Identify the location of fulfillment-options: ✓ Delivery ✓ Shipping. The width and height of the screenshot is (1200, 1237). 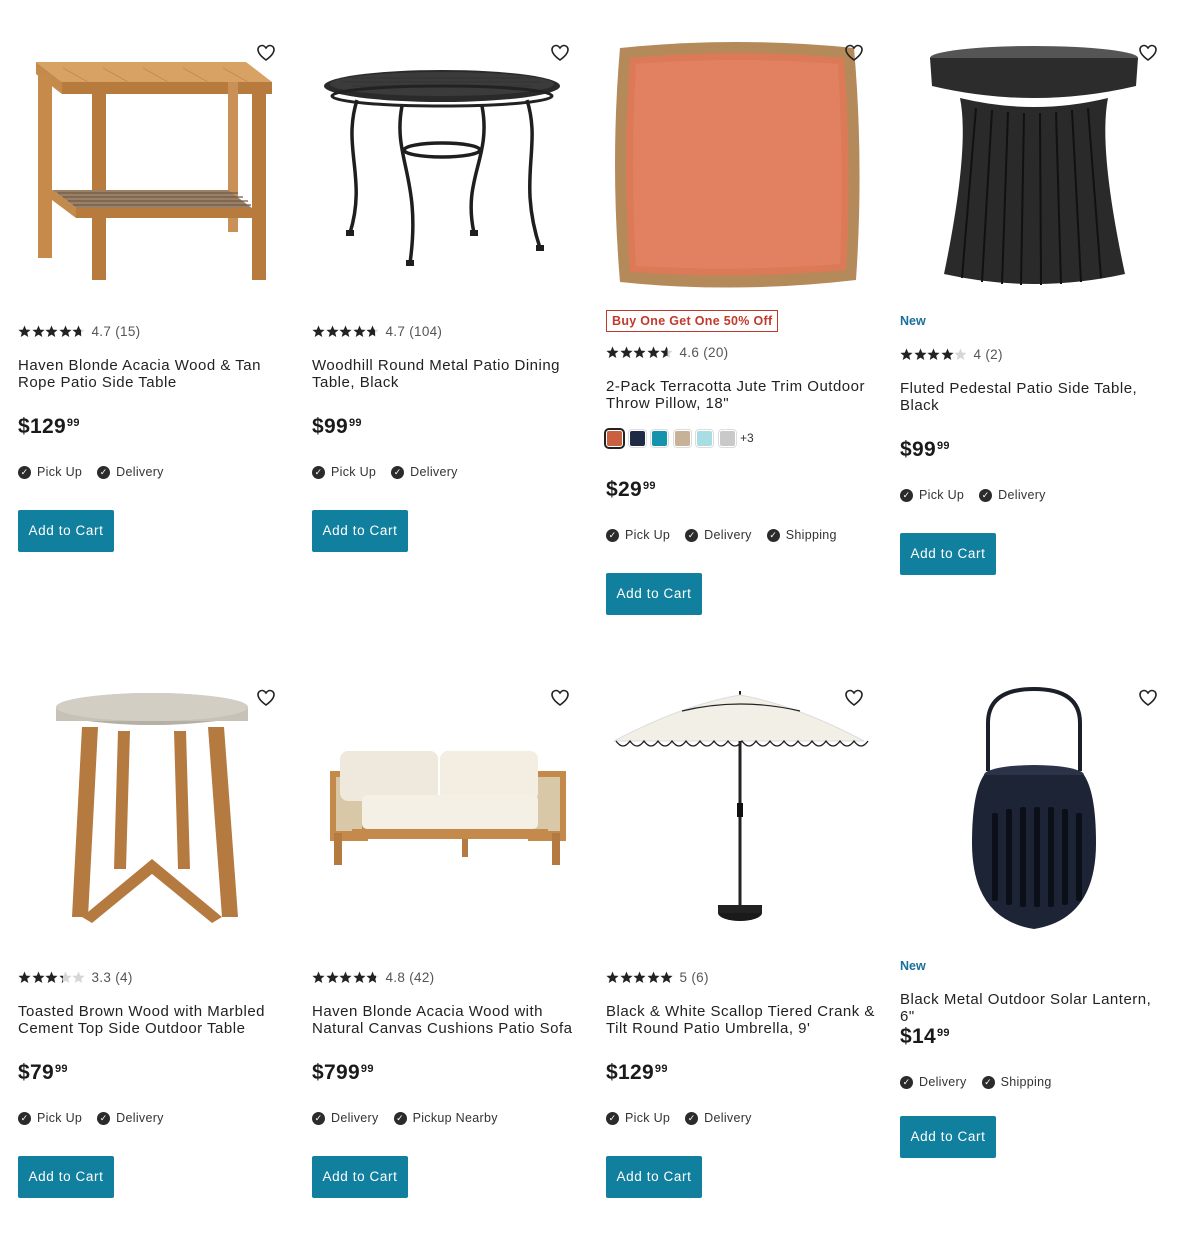
(1035, 1082).